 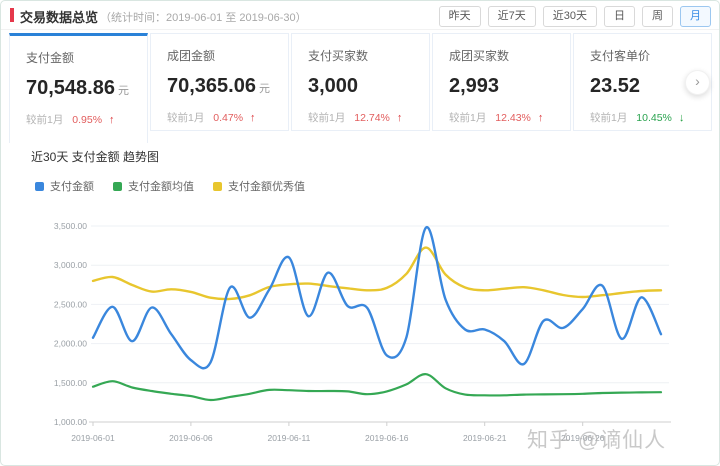 I want to click on compare-label: 较前1月, so click(x=45, y=120).